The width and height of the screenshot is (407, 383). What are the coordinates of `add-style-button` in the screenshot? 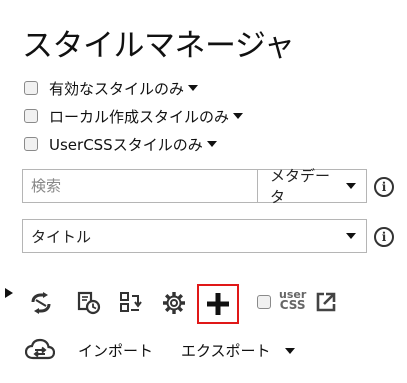 It's located at (218, 304).